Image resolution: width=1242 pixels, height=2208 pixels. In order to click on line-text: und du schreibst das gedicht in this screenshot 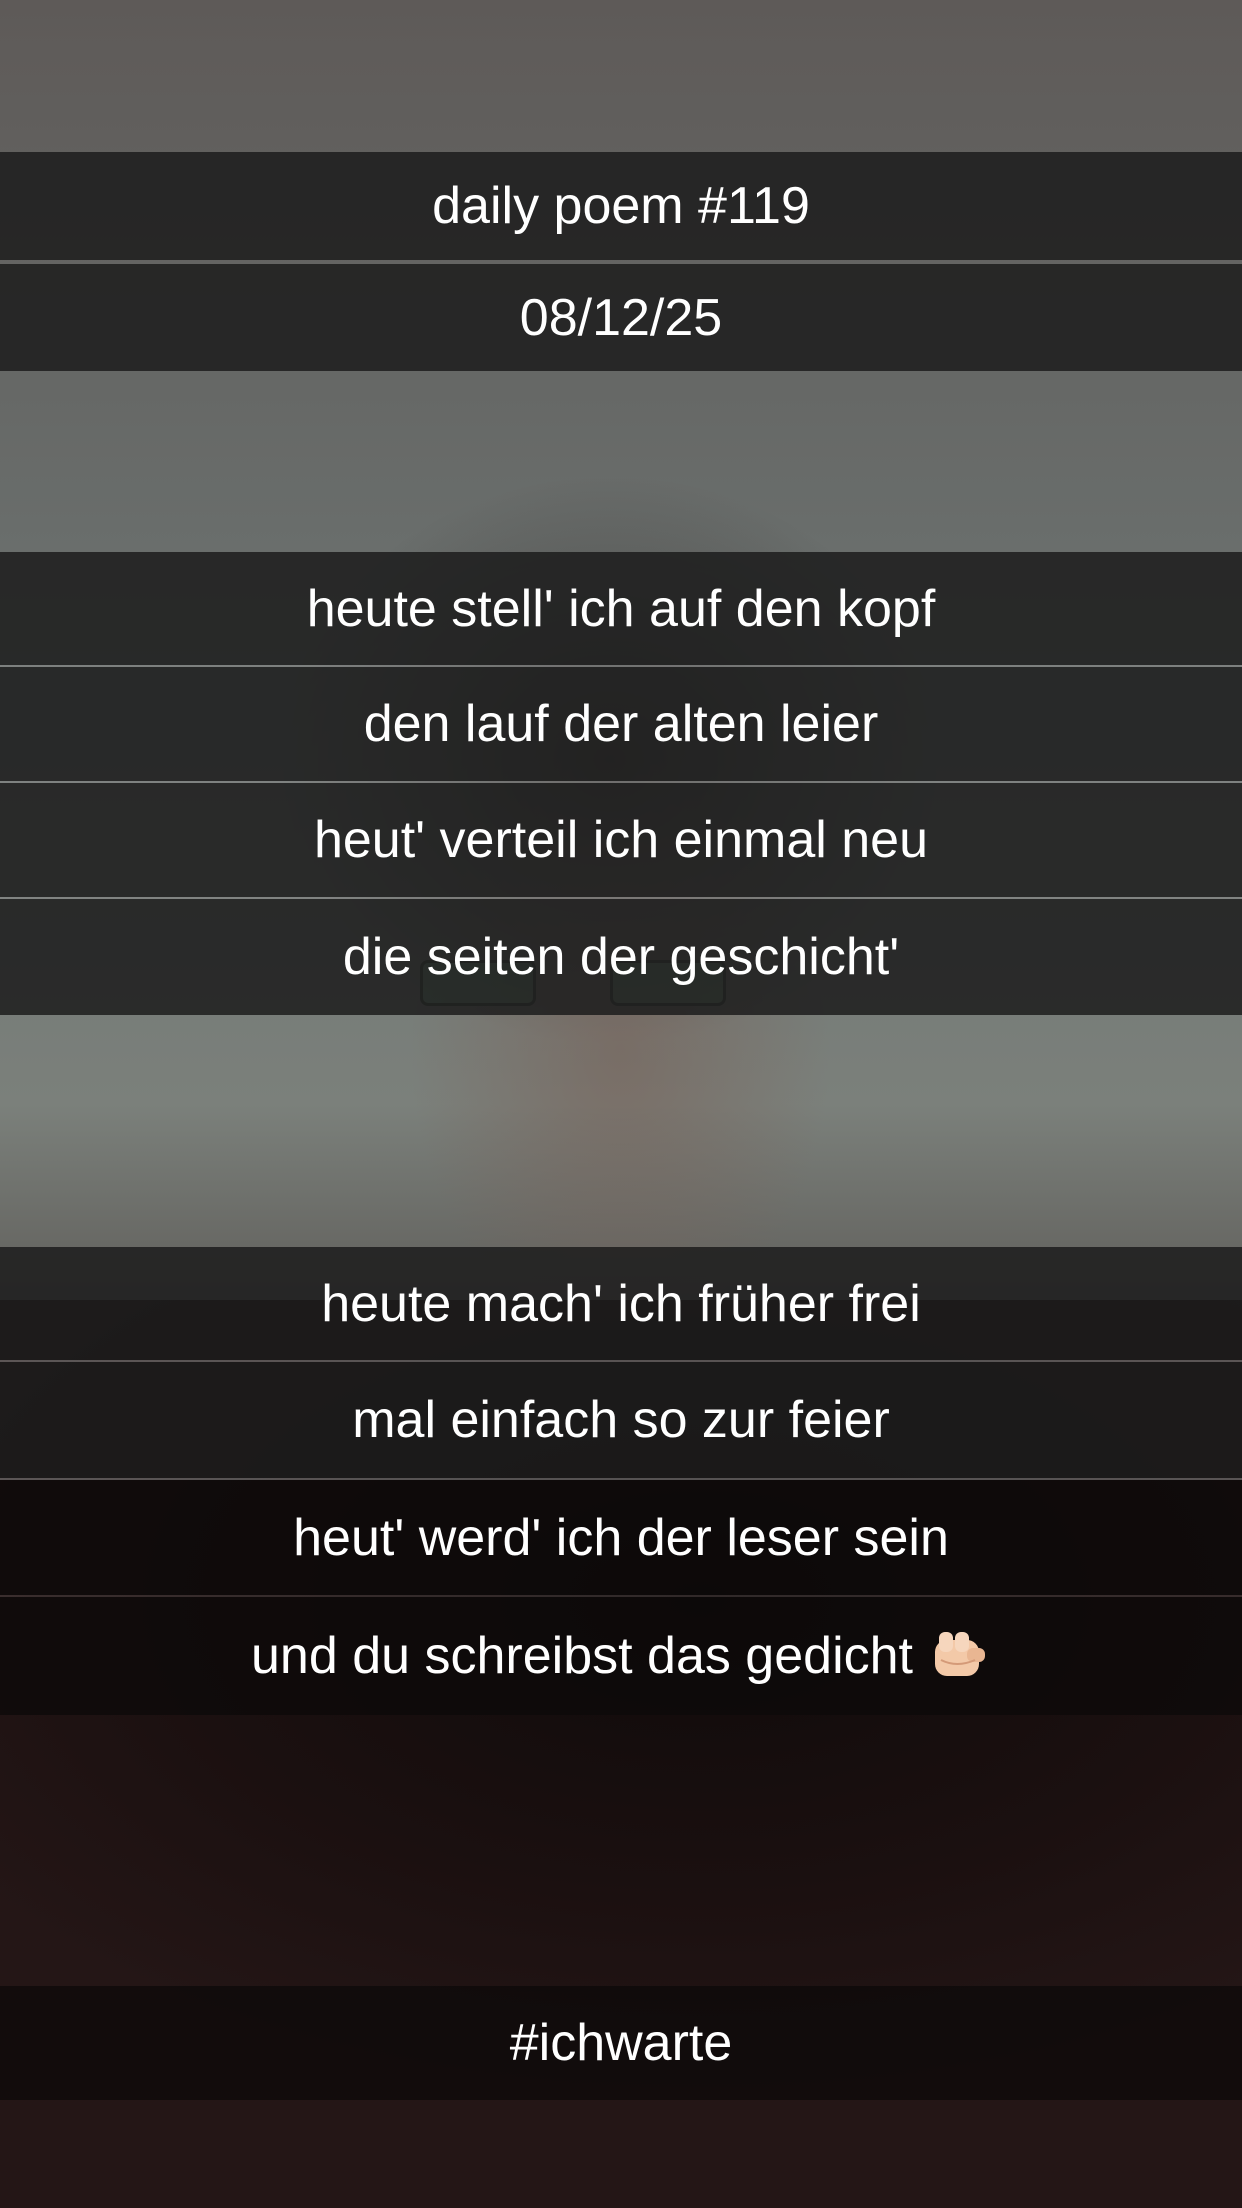, I will do `click(582, 1656)`.